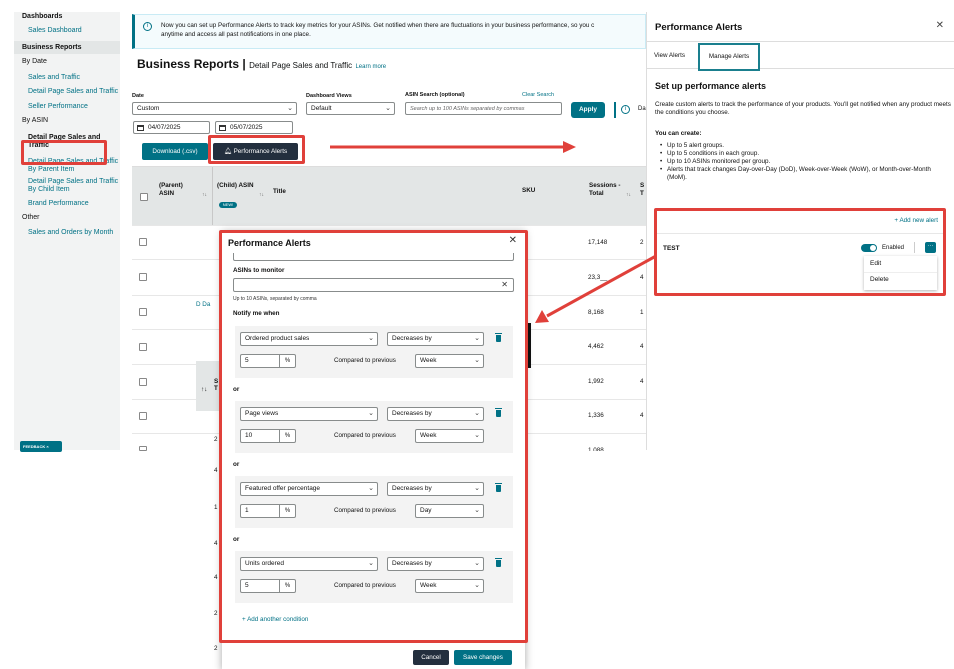 This screenshot has width=954, height=669. What do you see at coordinates (601, 286) in the screenshot?
I see `annotation-arrow-line` at bounding box center [601, 286].